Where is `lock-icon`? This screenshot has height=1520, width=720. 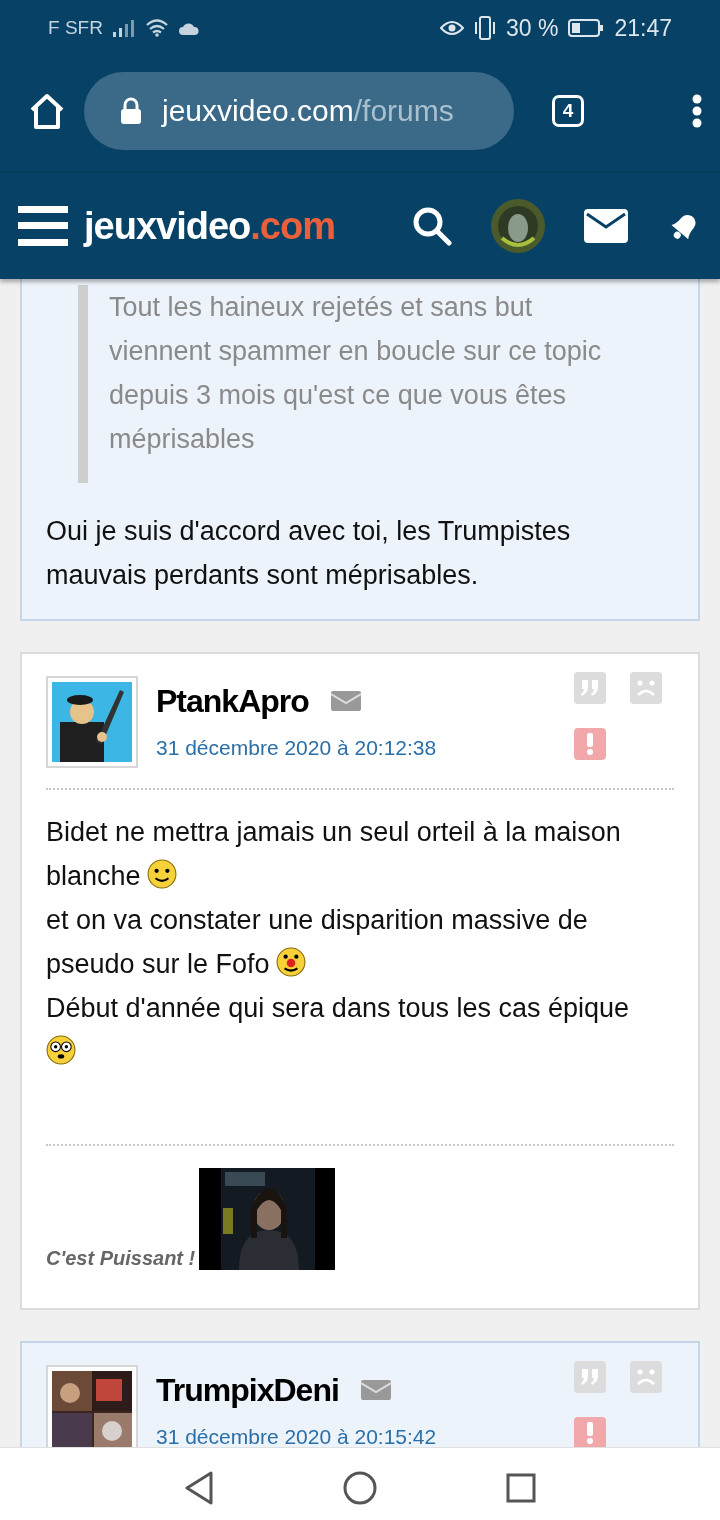 lock-icon is located at coordinates (131, 111).